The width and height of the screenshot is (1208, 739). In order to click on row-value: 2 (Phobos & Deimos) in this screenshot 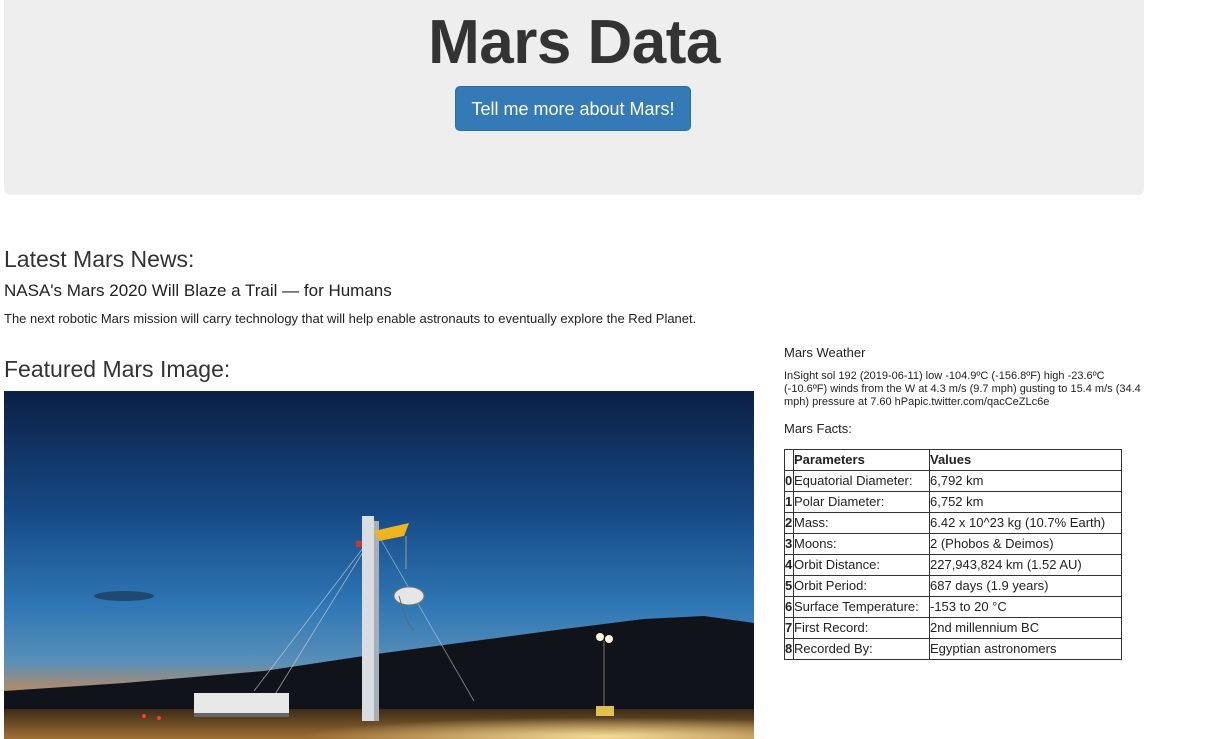, I will do `click(1025, 544)`.